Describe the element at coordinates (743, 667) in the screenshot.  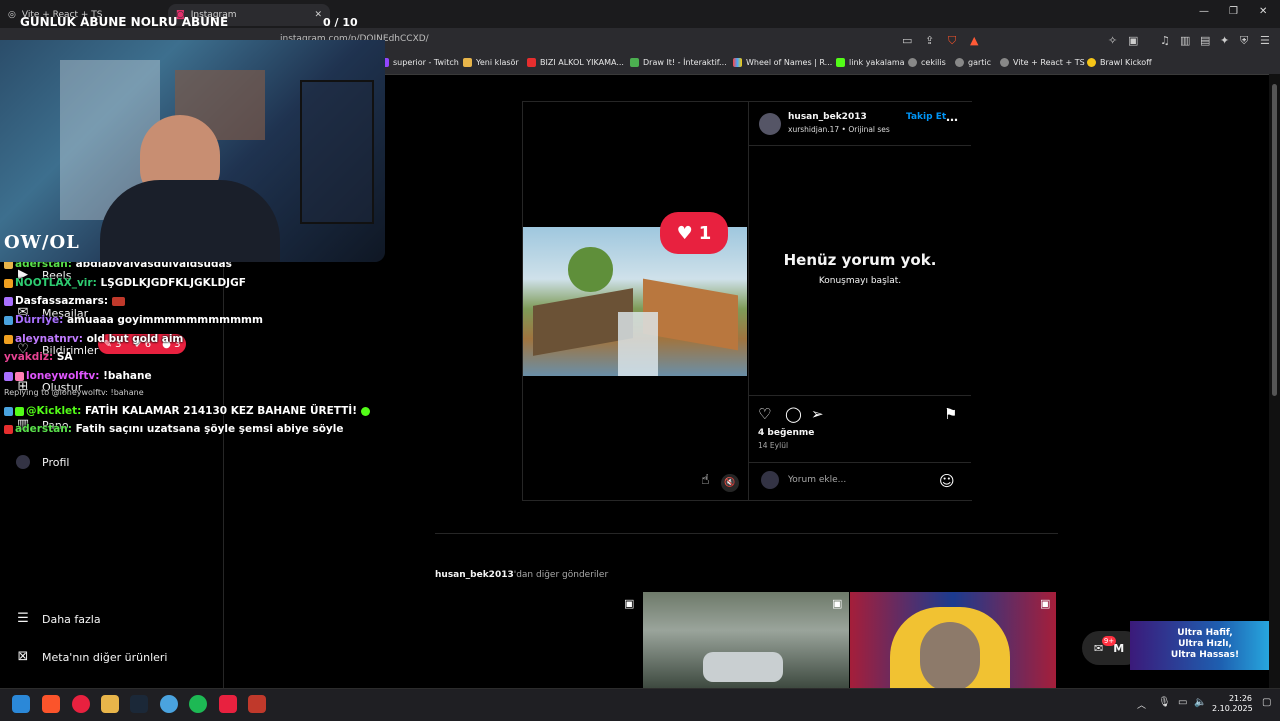
I see `car` at that location.